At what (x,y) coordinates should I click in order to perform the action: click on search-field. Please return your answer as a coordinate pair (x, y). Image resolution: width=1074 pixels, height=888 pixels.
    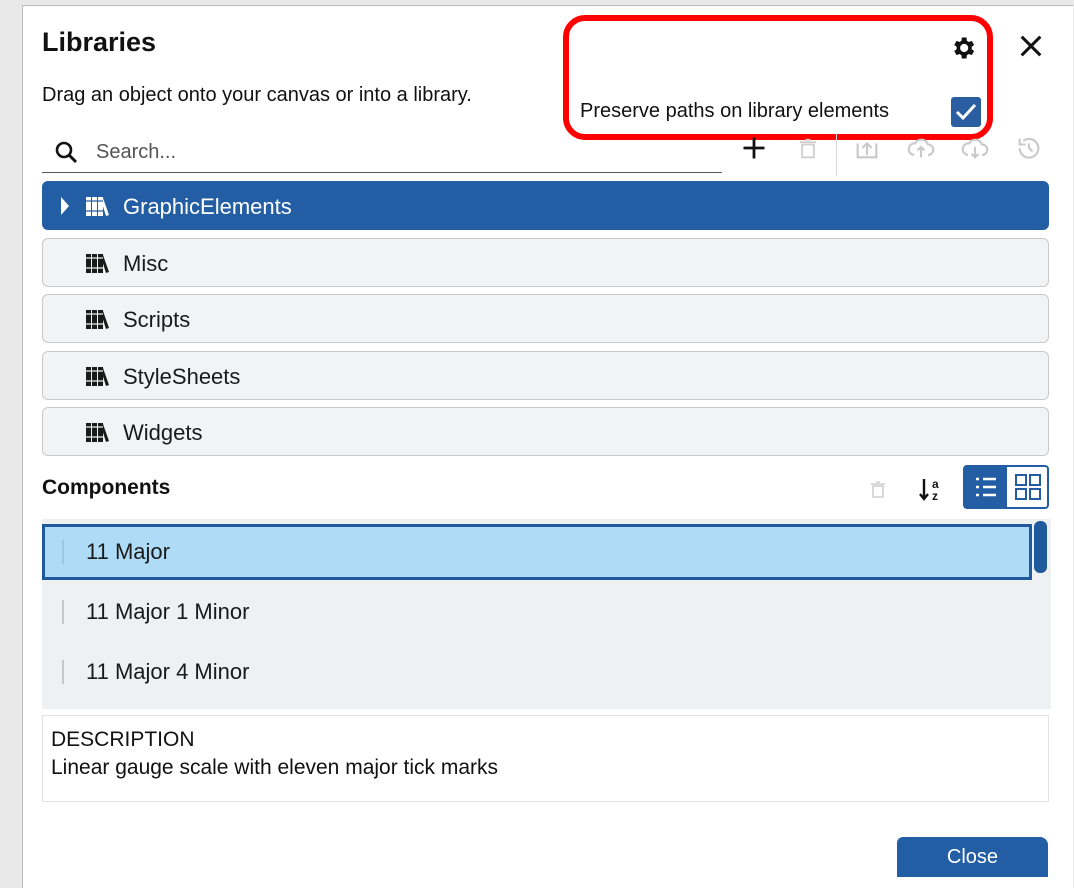
    Looking at the image, I should click on (382, 152).